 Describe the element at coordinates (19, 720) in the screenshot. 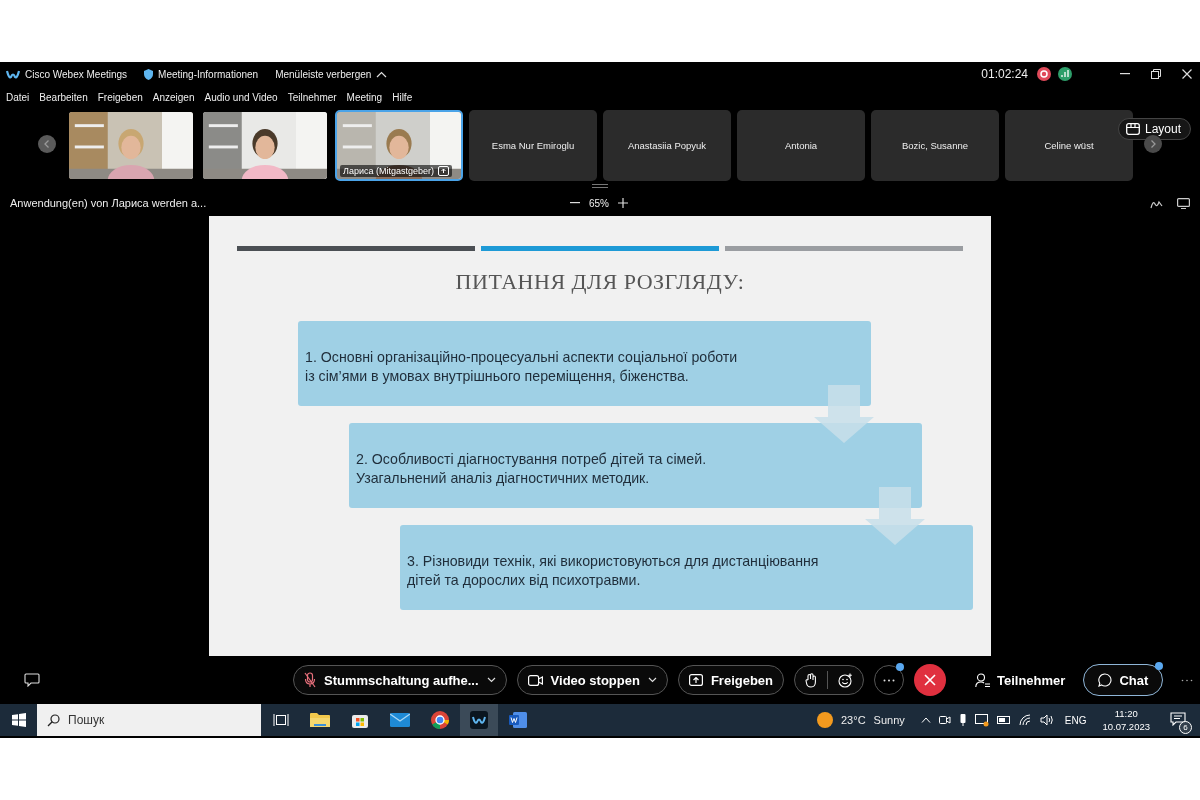

I see `windows-start-icon` at that location.